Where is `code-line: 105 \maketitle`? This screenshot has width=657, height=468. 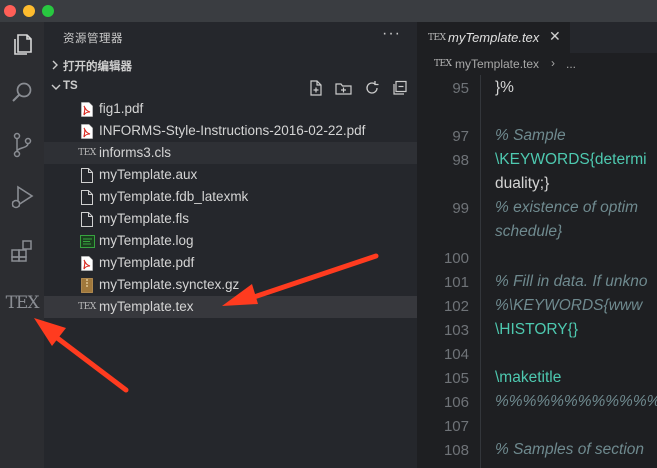
code-line: 105 \maketitle is located at coordinates (537, 379).